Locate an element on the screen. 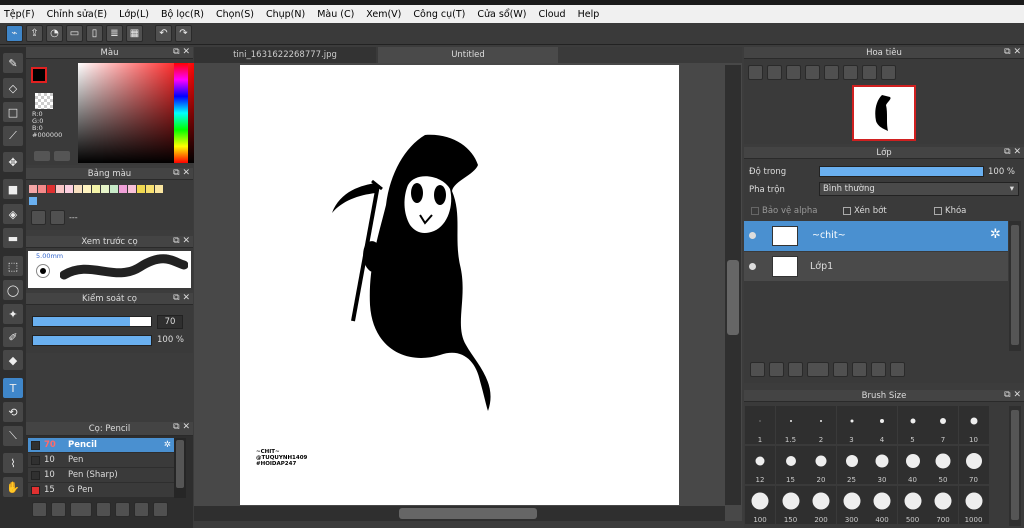 The height and width of the screenshot is (528, 1024). menu-item-0: Tệp(F) is located at coordinates (19, 14).